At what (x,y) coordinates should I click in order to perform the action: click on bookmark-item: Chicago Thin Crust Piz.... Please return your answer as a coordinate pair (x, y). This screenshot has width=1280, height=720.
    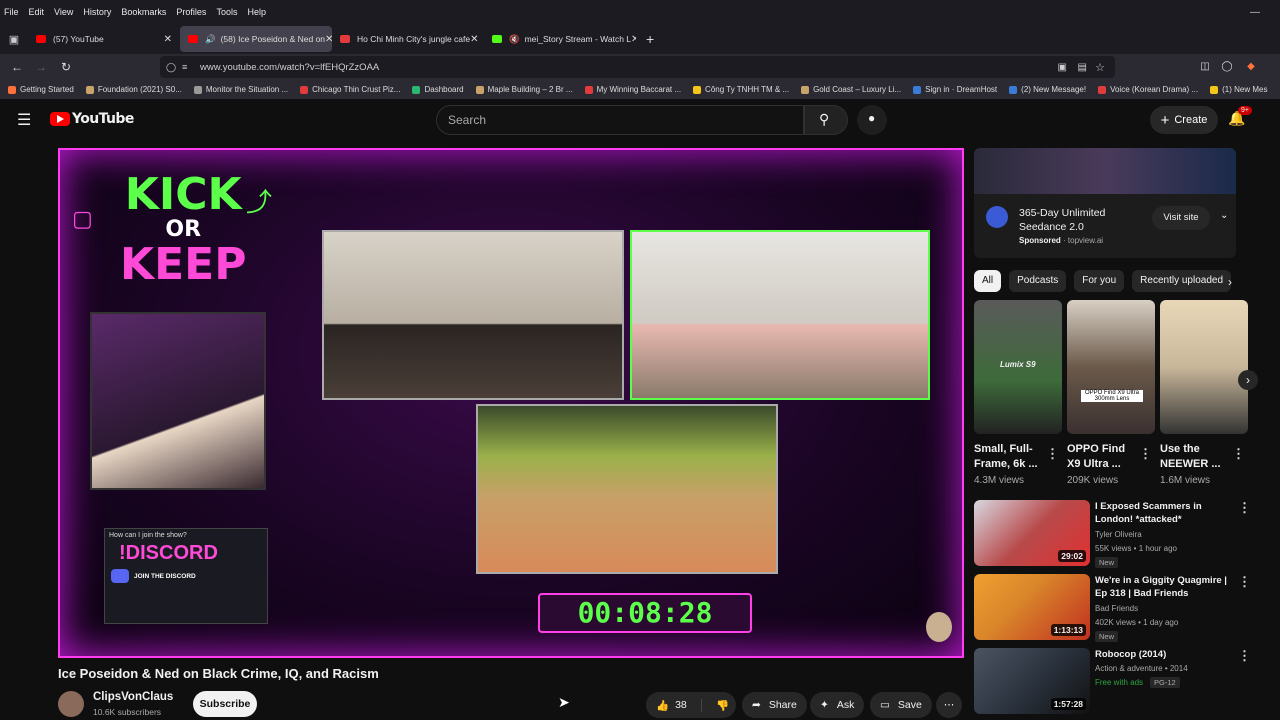
    Looking at the image, I should click on (350, 89).